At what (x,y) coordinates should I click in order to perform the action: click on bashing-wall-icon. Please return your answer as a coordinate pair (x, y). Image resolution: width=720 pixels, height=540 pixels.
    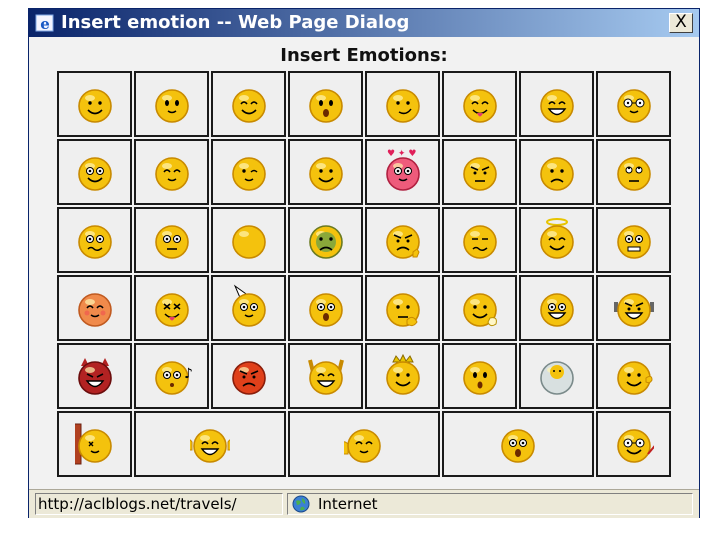
    Looking at the image, I should click on (94, 444).